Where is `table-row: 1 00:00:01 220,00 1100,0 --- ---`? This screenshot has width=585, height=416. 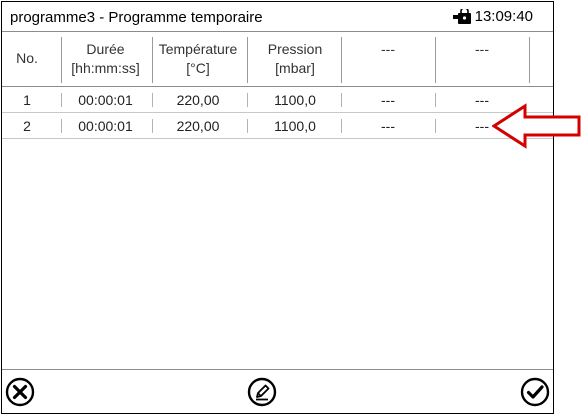 table-row: 1 00:00:01 220,00 1100,0 --- --- is located at coordinates (277, 100).